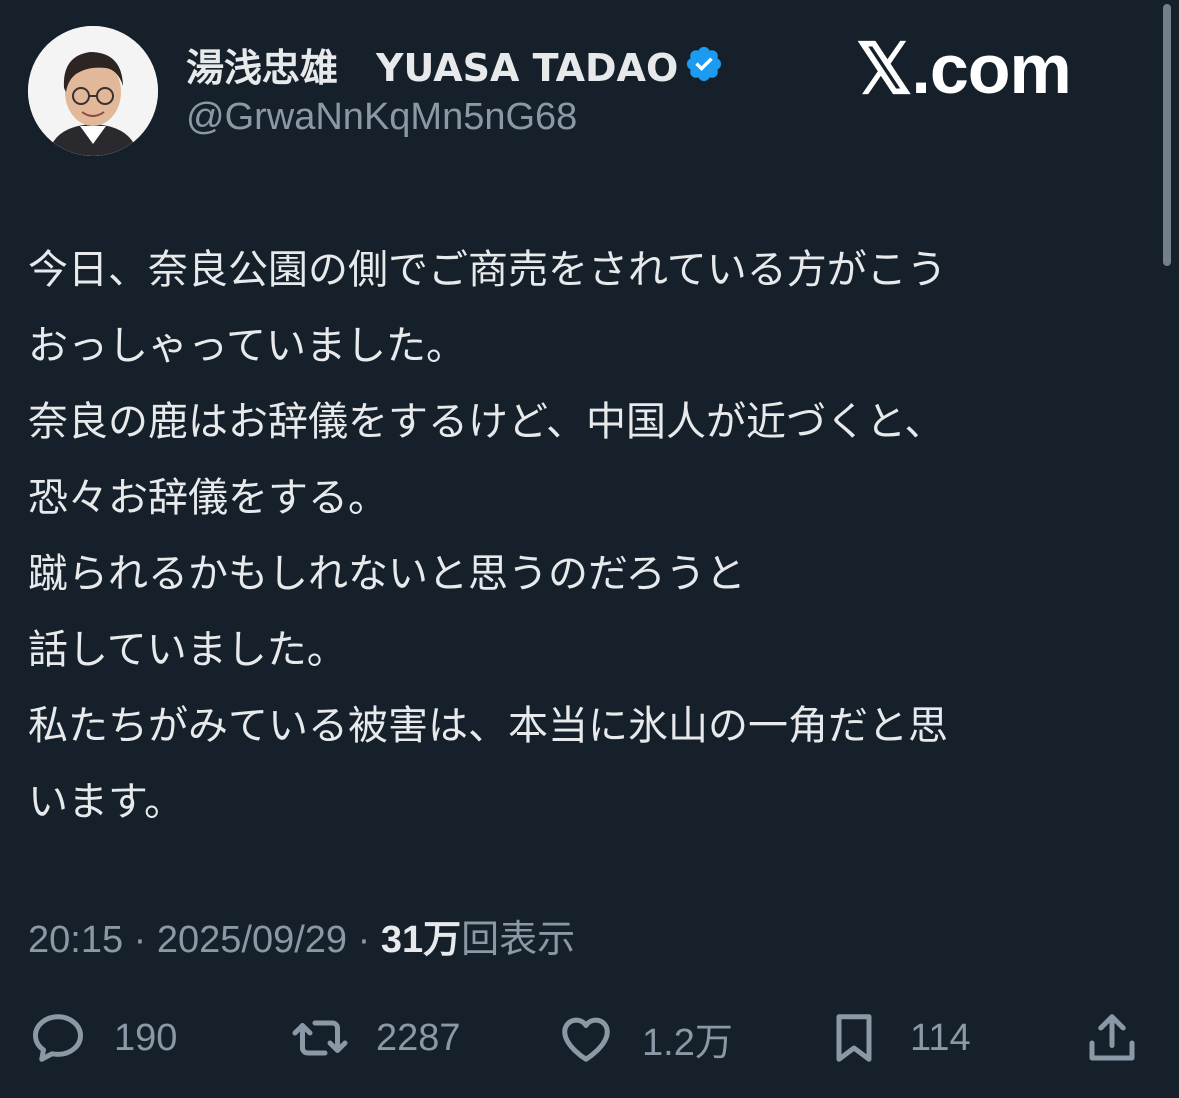 The image size is (1179, 1098). I want to click on reply-count: 190, so click(146, 1037).